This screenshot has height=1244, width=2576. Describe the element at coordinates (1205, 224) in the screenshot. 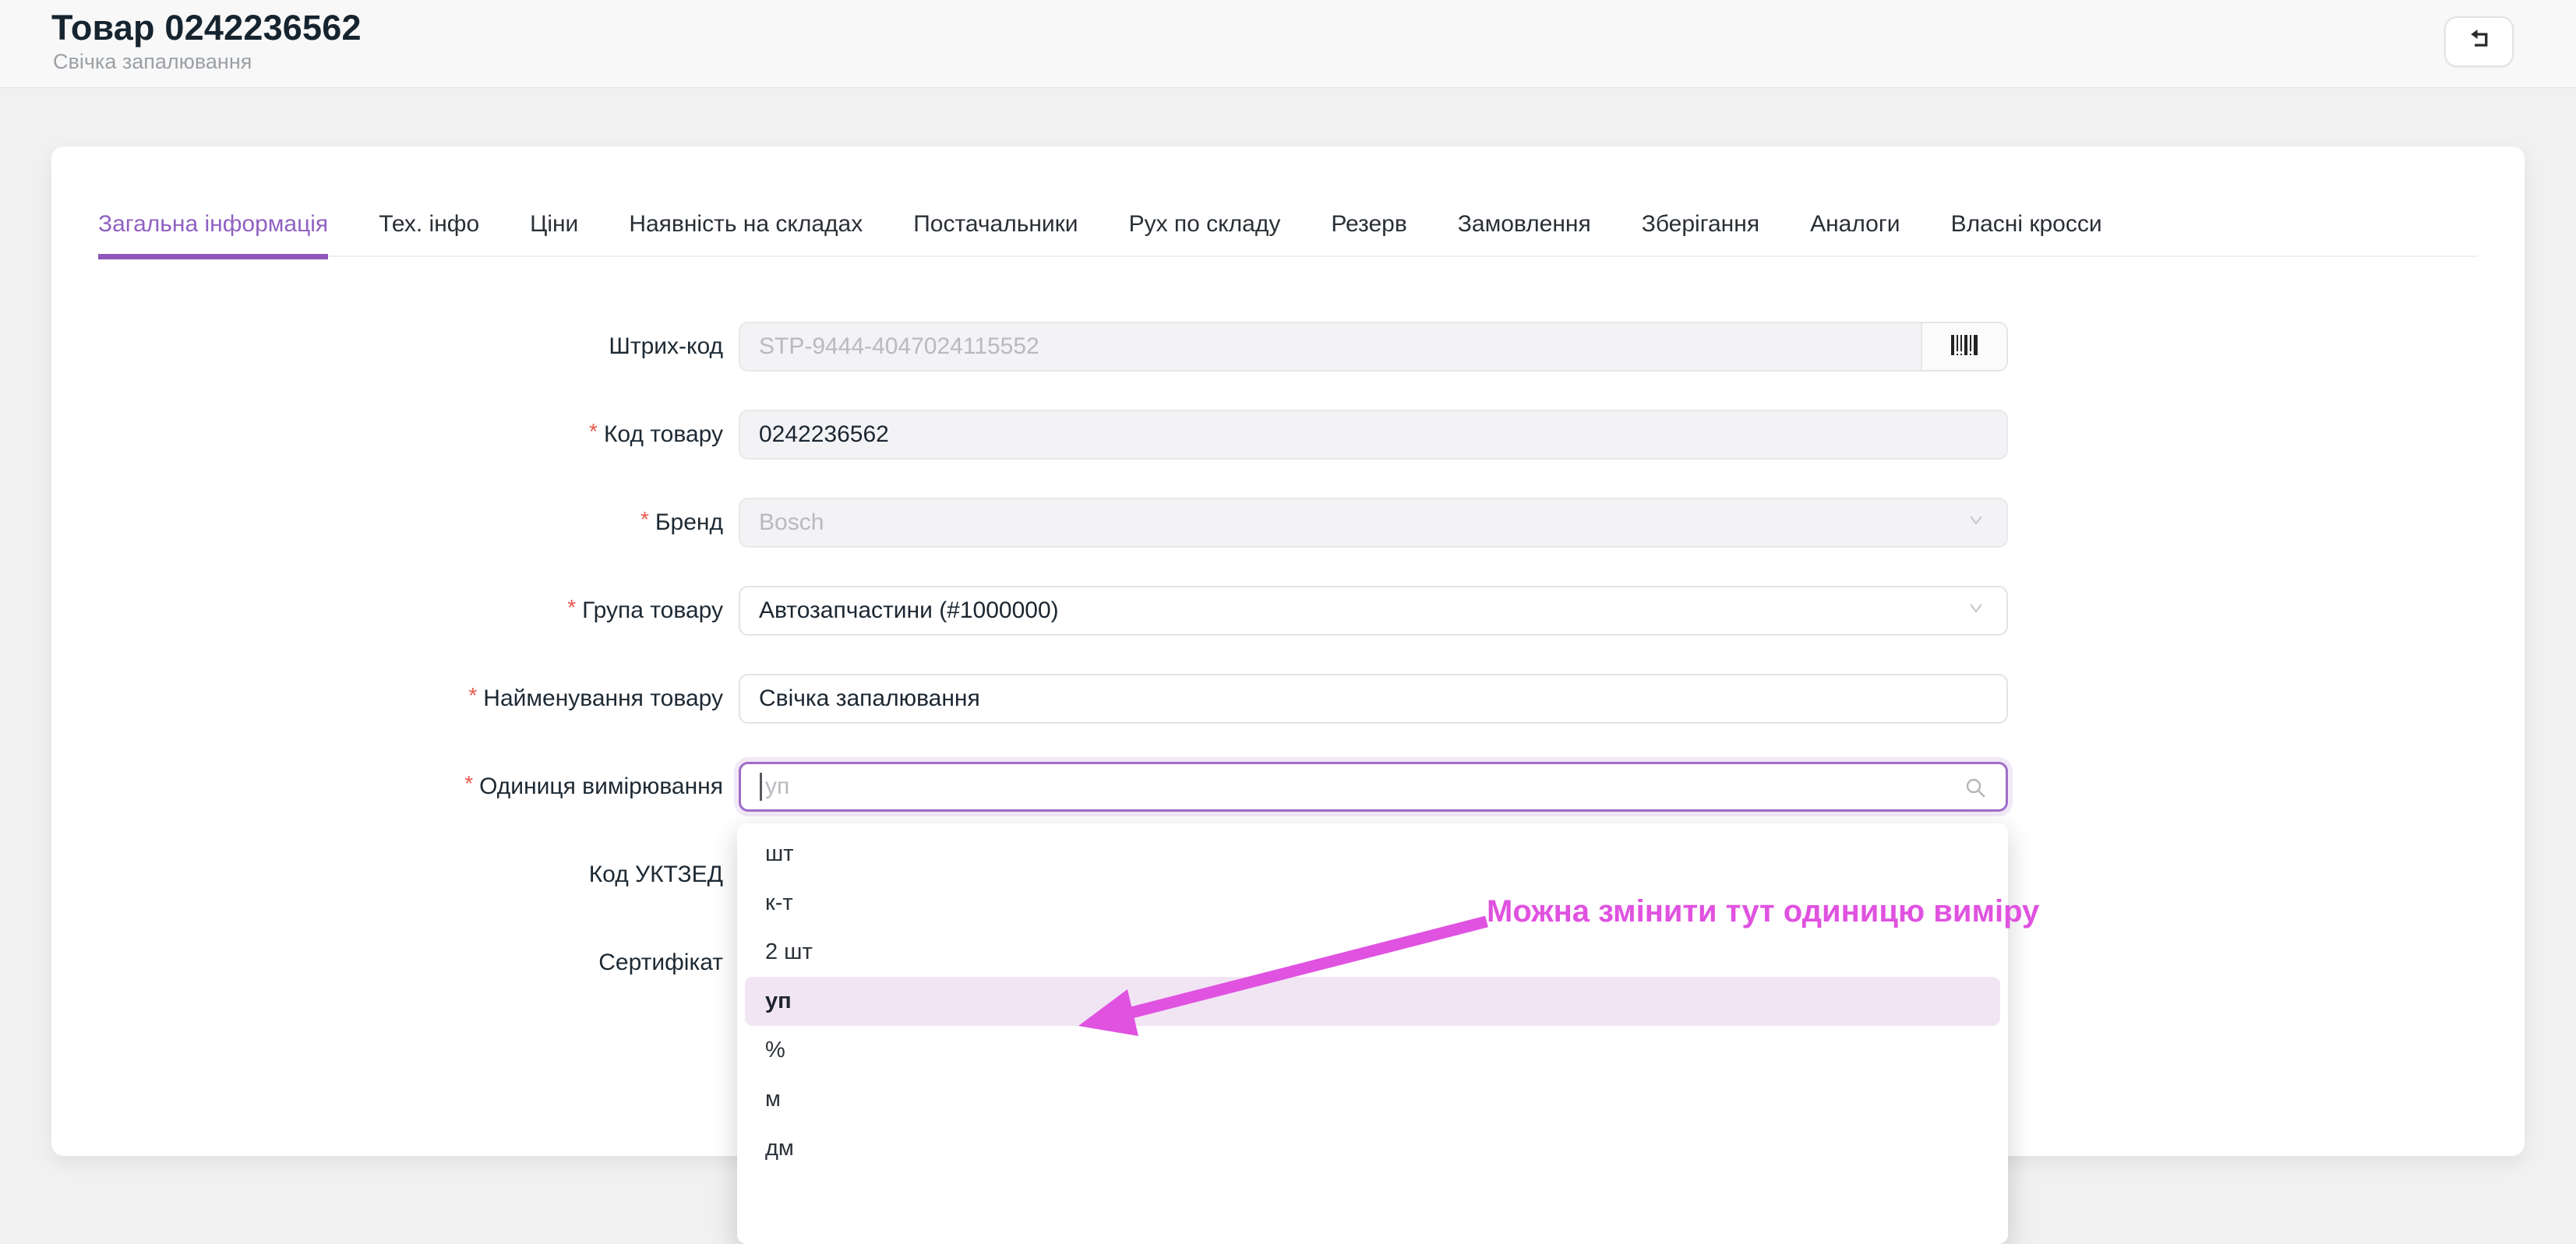

I see `tab-warehouse-movement: Рух по складу` at that location.